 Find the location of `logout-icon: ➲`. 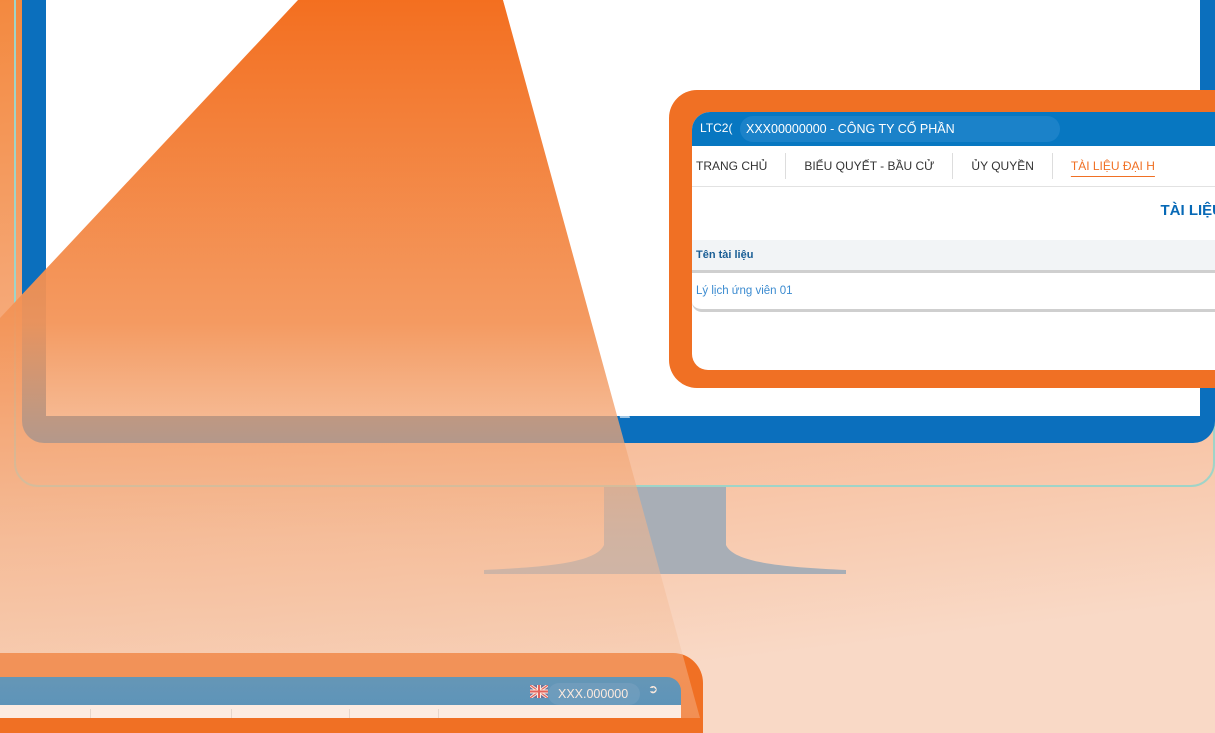

logout-icon: ➲ is located at coordinates (653, 689).